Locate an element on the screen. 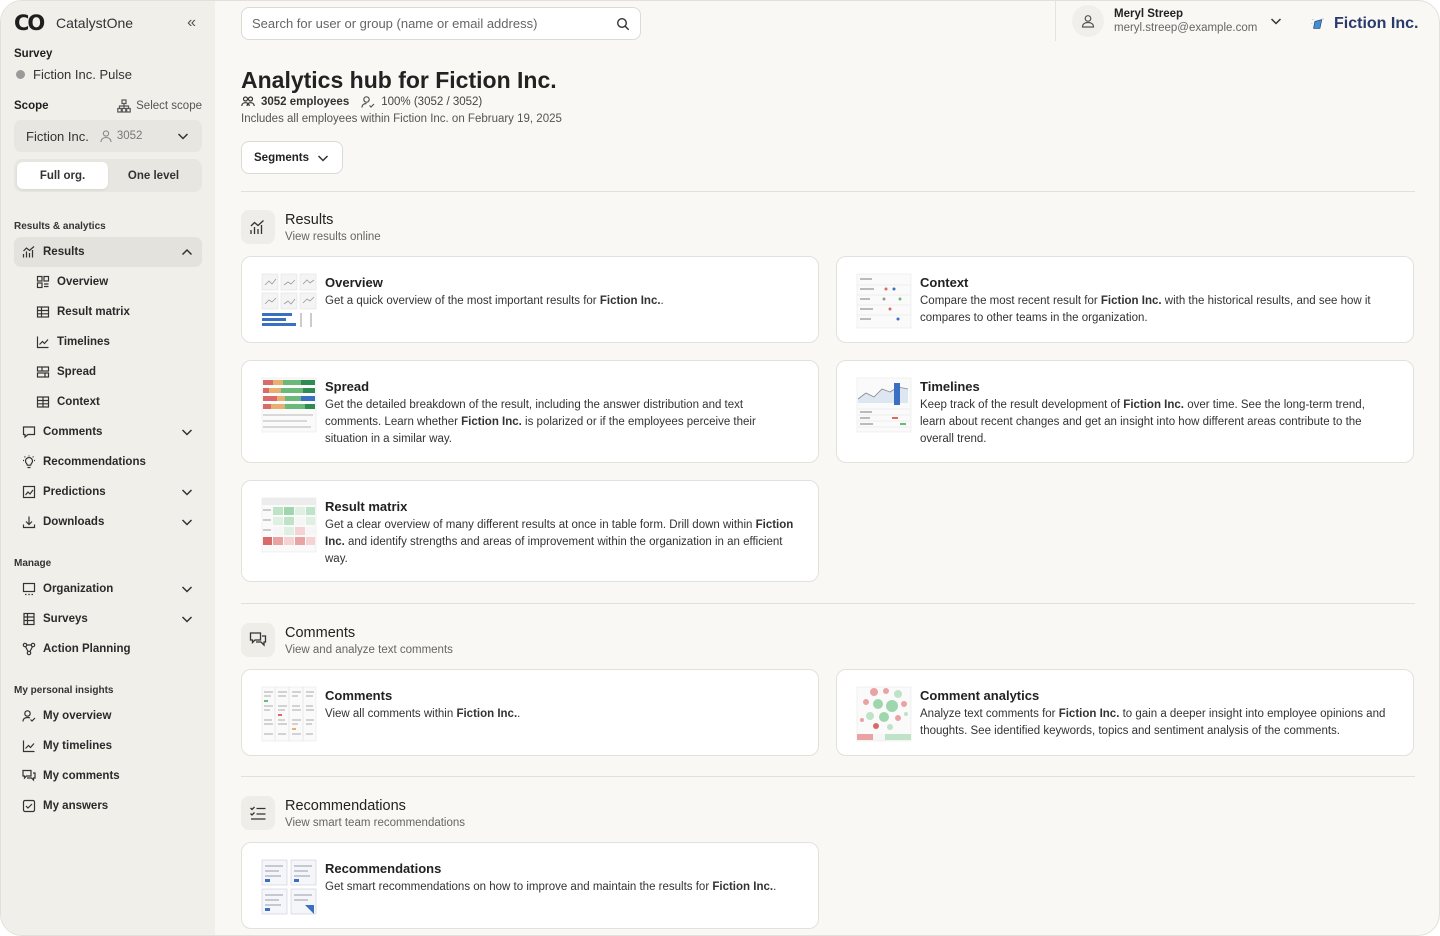 This screenshot has height=936, width=1440. sidebar-item-result-matrix: Result matrix is located at coordinates (108, 312).